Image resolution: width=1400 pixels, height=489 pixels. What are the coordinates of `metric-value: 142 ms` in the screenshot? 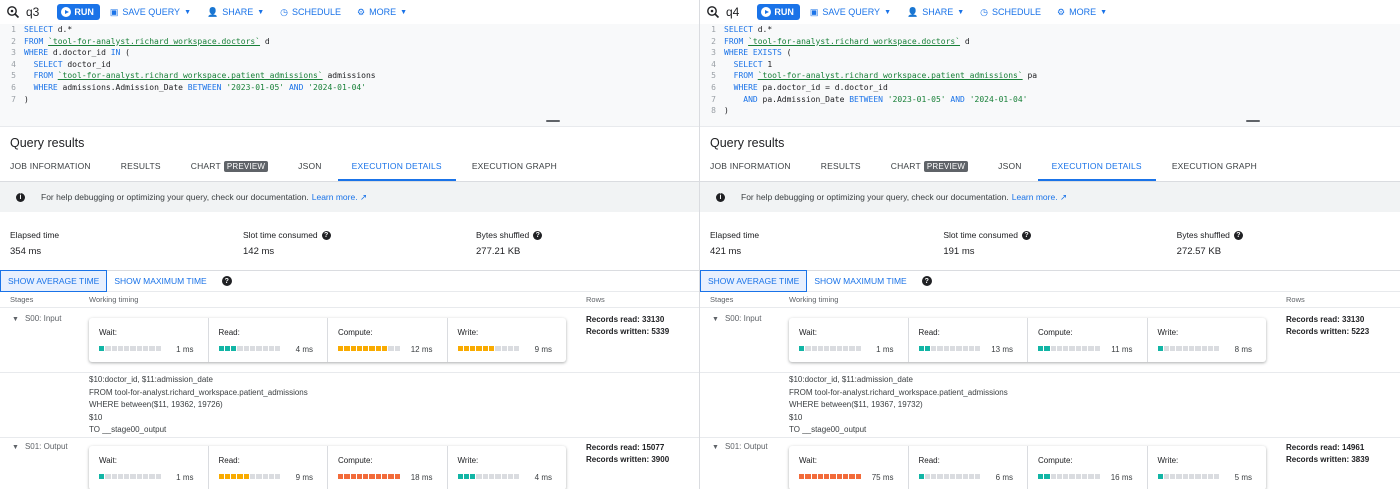 It's located at (259, 251).